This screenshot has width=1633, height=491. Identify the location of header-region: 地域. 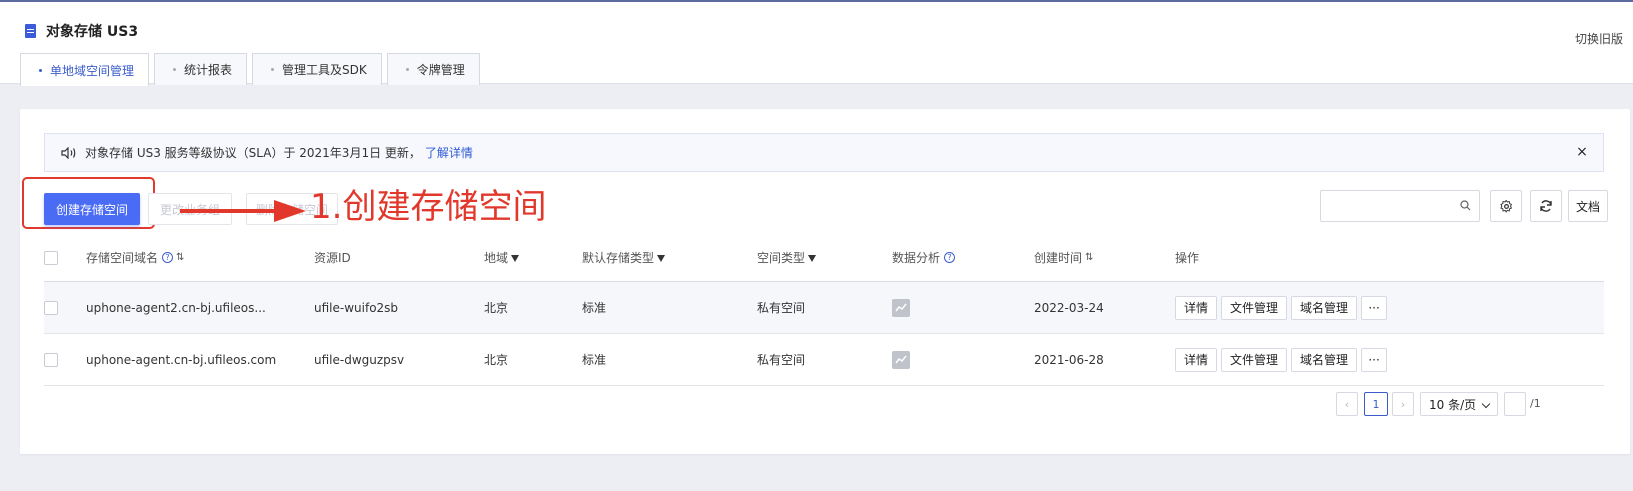
(502, 257).